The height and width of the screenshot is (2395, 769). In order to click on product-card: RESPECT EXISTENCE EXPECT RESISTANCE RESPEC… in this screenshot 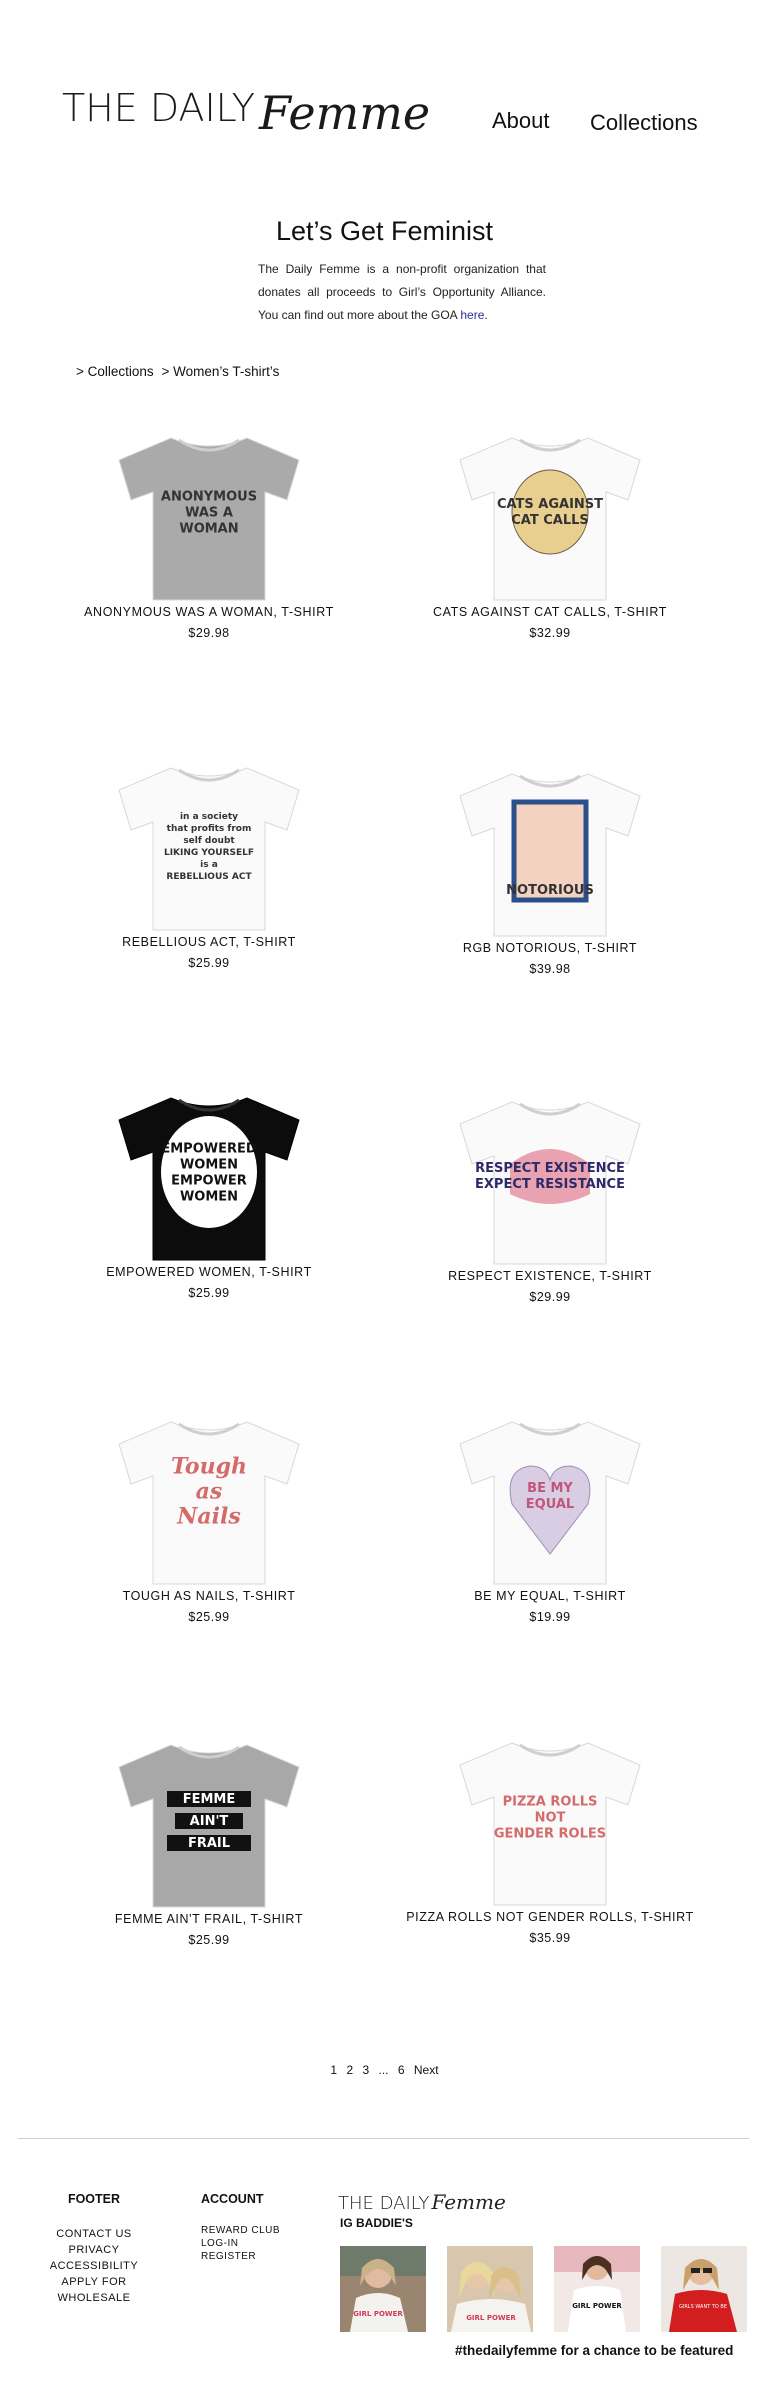, I will do `click(550, 1199)`.